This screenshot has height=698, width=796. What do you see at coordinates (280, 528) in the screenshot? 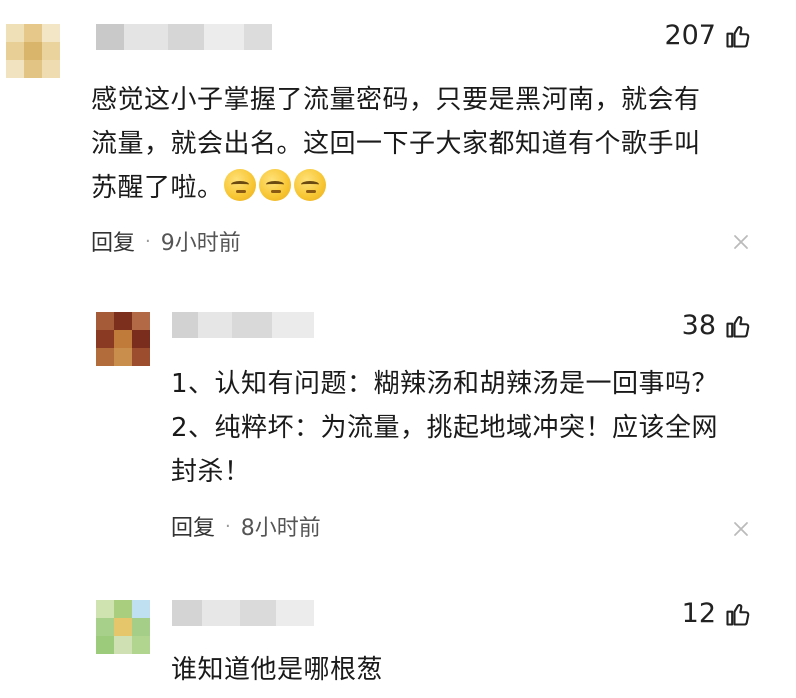
I see `comment-time: 8小时前` at bounding box center [280, 528].